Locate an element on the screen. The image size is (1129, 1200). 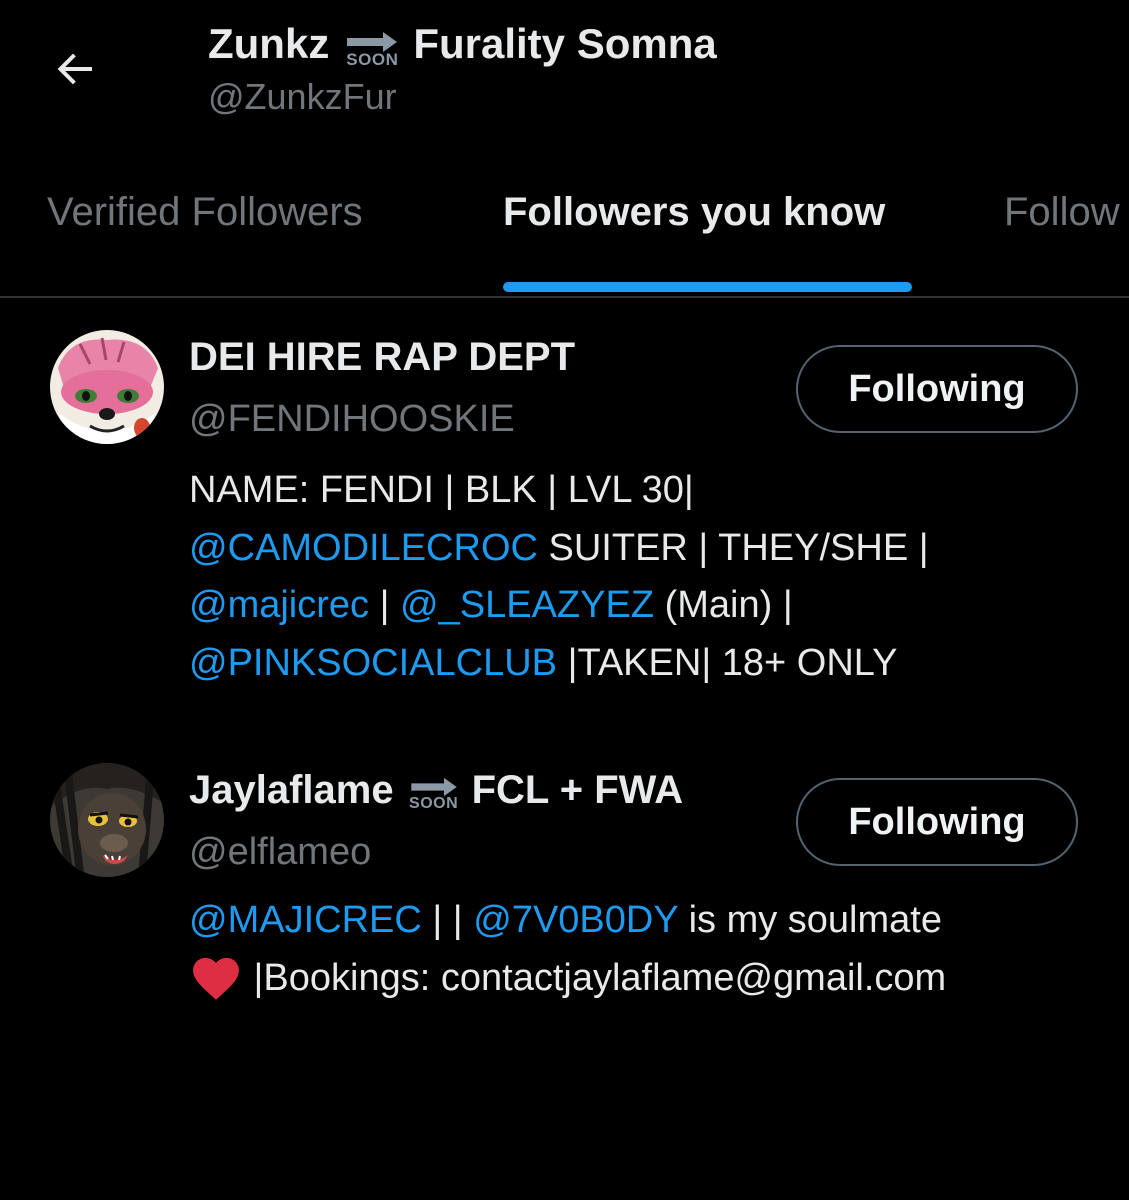
profile-name-part1: Zunkz is located at coordinates (269, 43).